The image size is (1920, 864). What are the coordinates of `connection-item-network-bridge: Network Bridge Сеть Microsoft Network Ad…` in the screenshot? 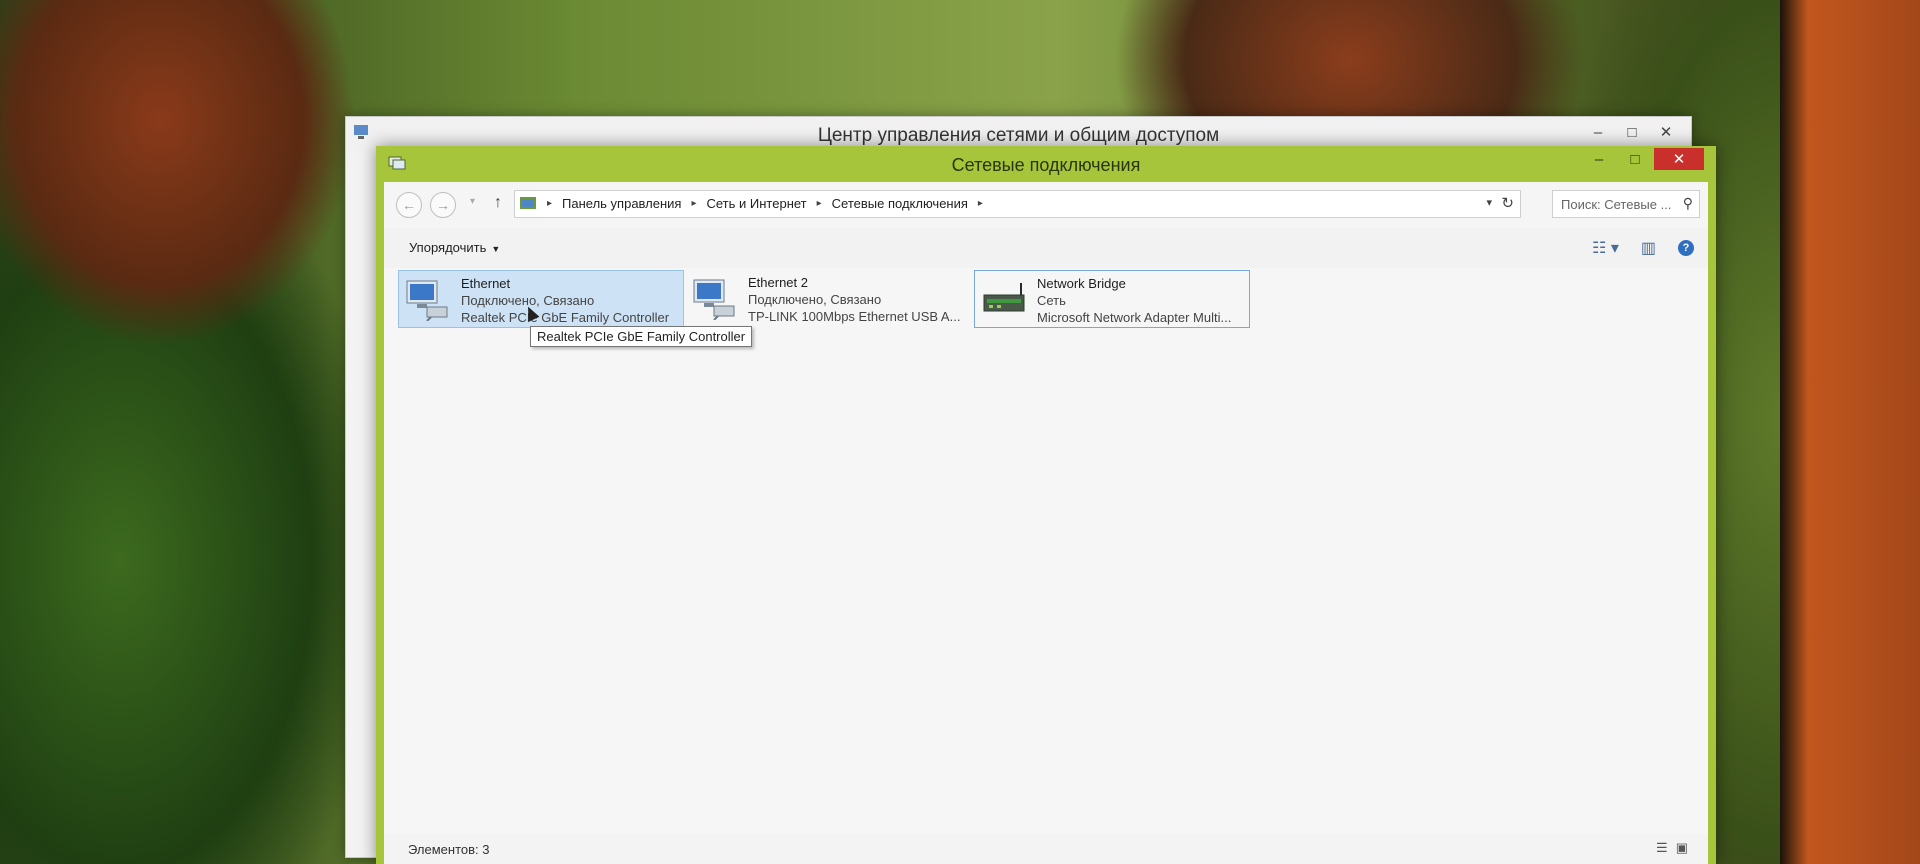 It's located at (1112, 299).